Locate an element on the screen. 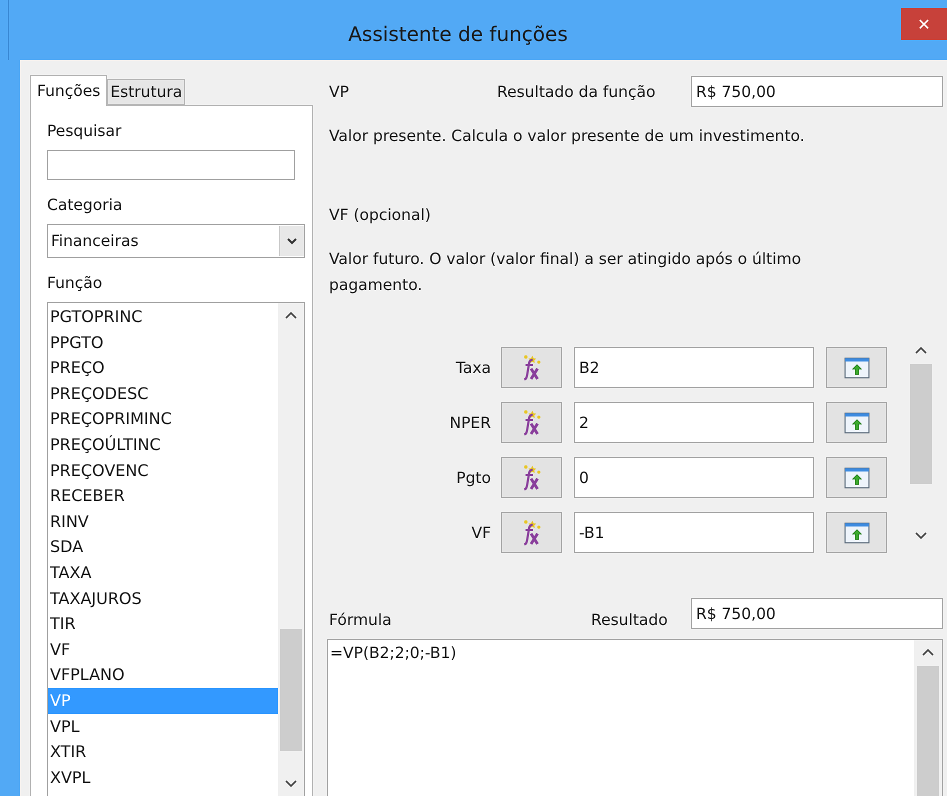 The image size is (947, 796). argument-field: 0 is located at coordinates (694, 477).